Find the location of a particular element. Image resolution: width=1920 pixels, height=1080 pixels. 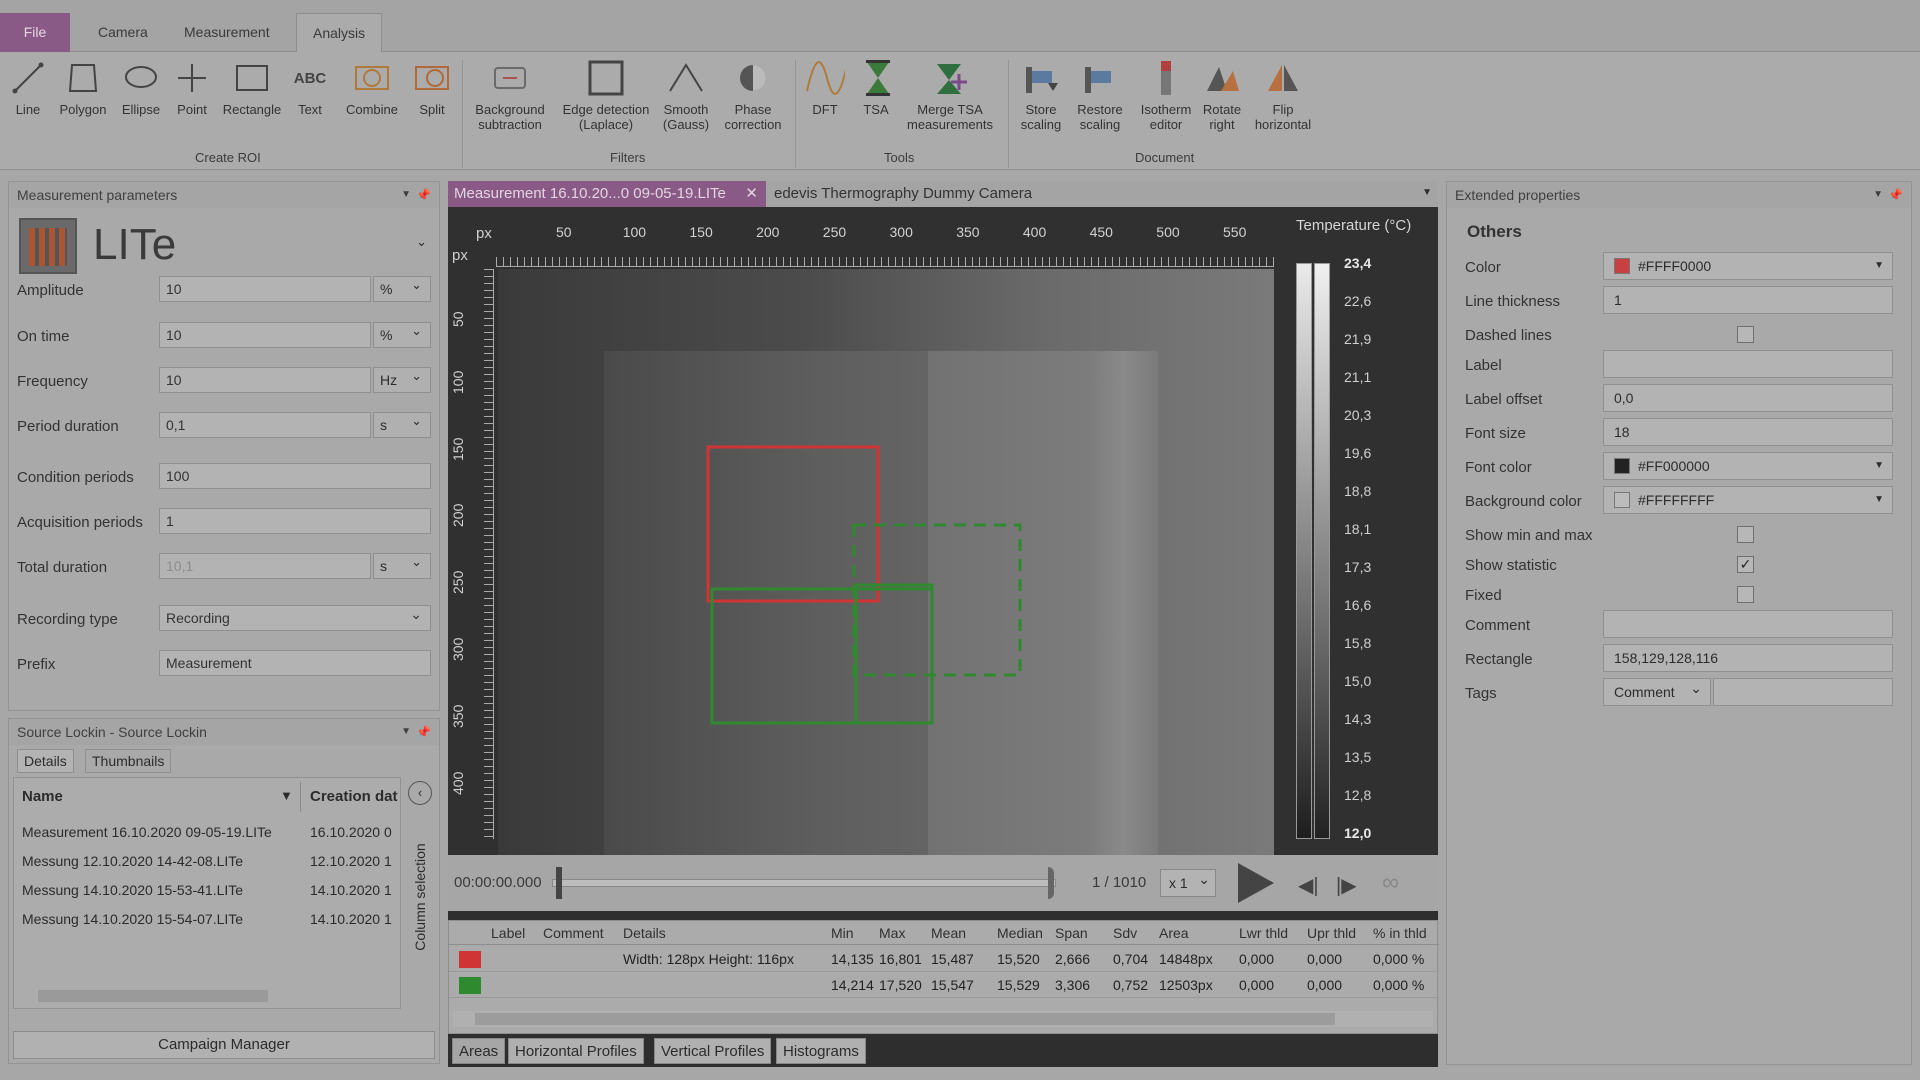

column-header: % in thld is located at coordinates (1400, 933).